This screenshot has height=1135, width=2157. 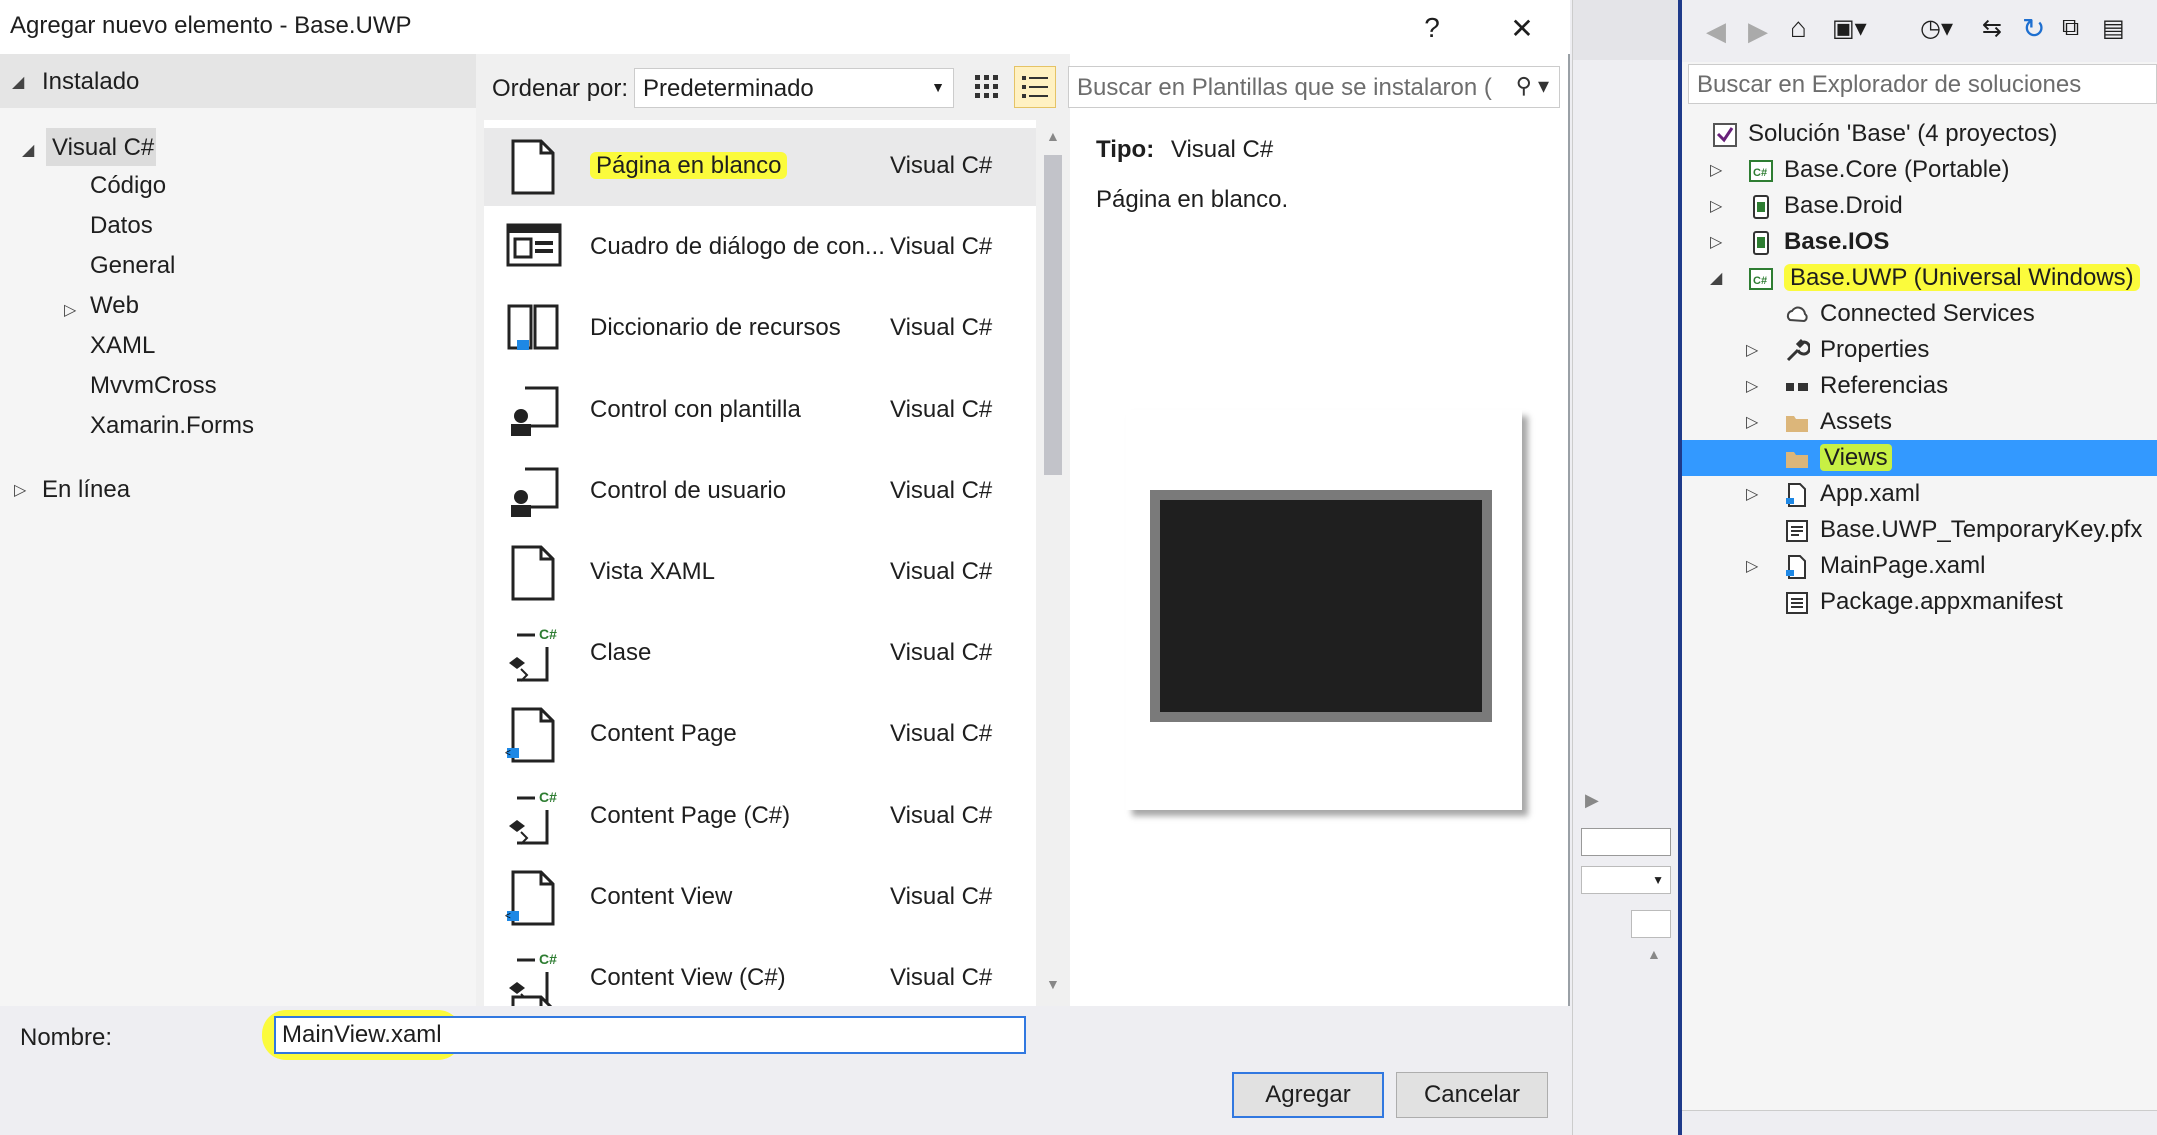 What do you see at coordinates (121, 226) in the screenshot?
I see `tree-item-datos: Datos` at bounding box center [121, 226].